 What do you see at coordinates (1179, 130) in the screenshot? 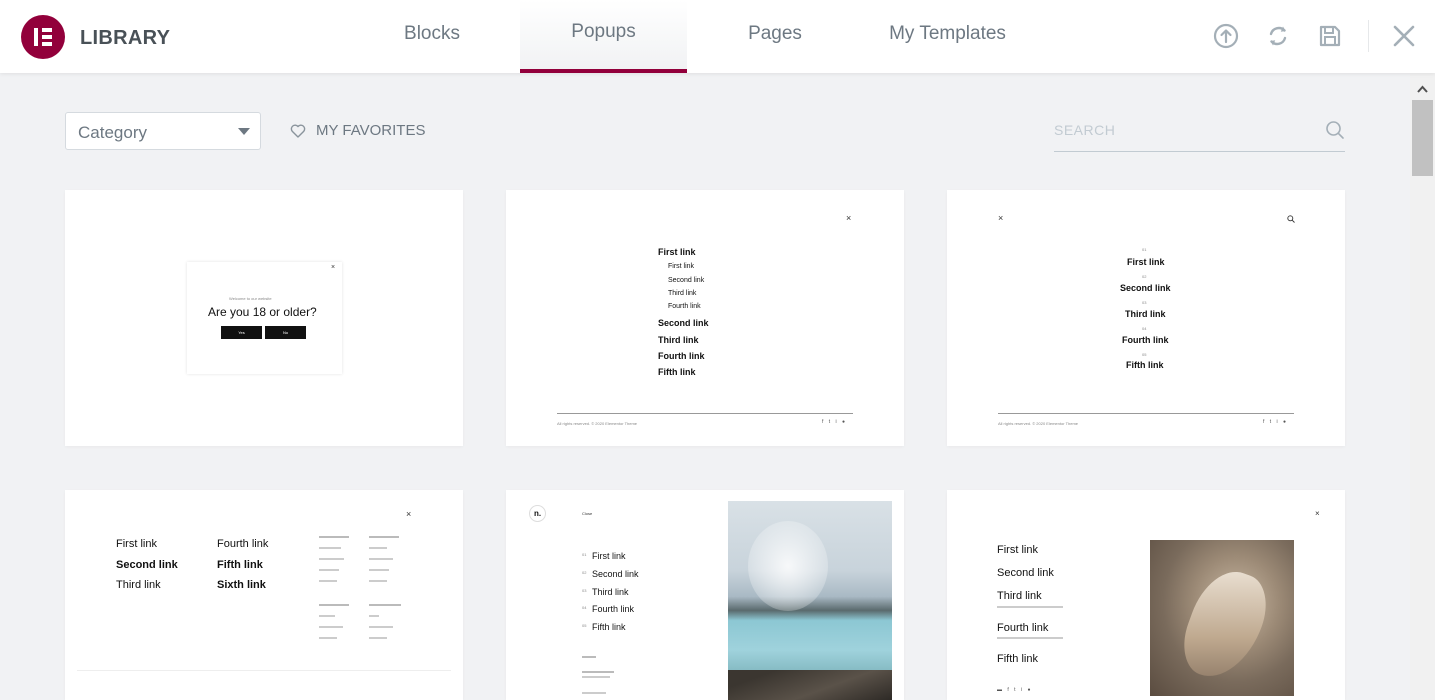
I see `search-input` at bounding box center [1179, 130].